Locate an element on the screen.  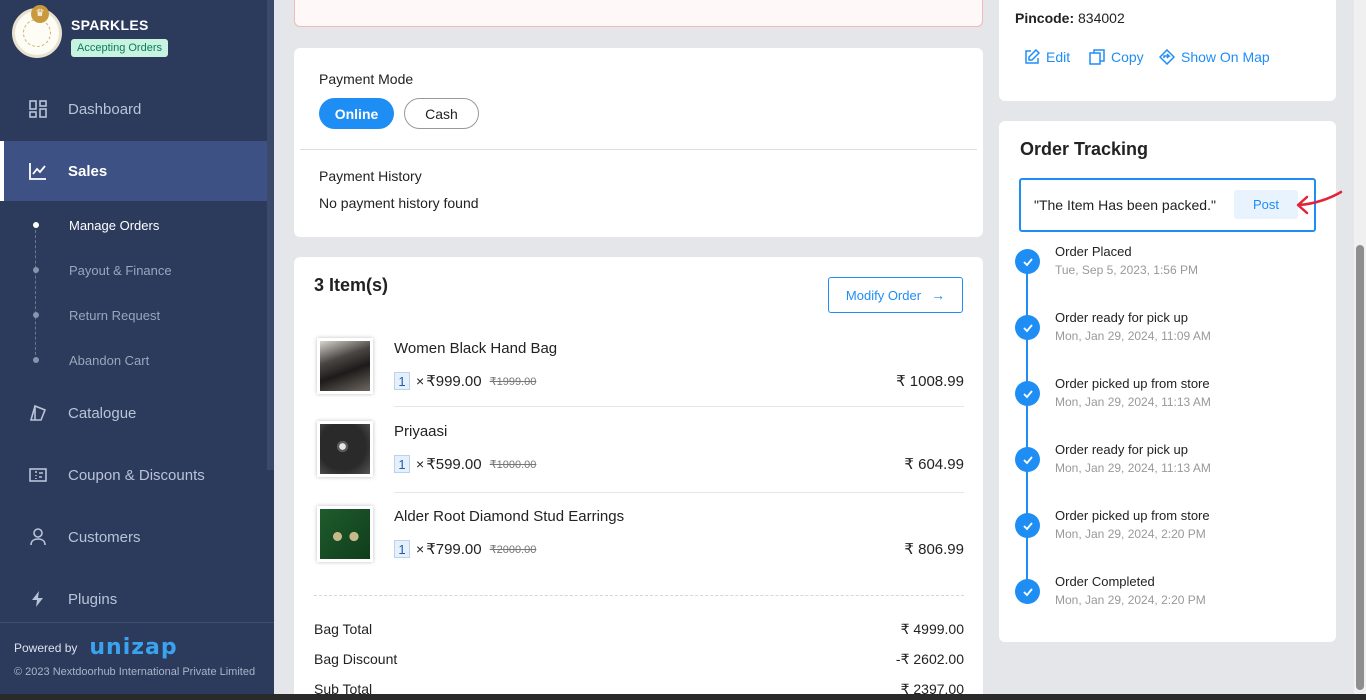
mrp-price: ₹1999.00 is located at coordinates (513, 381).